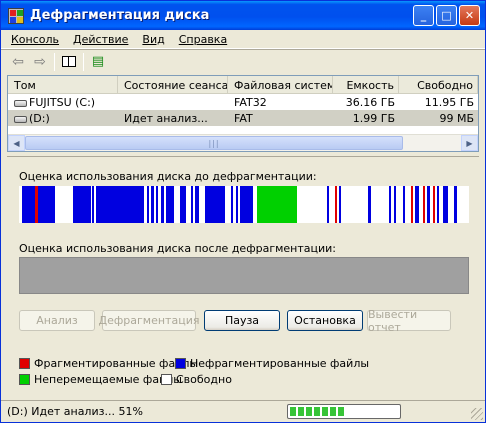 The width and height of the screenshot is (486, 423). What do you see at coordinates (69, 62) in the screenshot?
I see `show-hide-tree-icon` at bounding box center [69, 62].